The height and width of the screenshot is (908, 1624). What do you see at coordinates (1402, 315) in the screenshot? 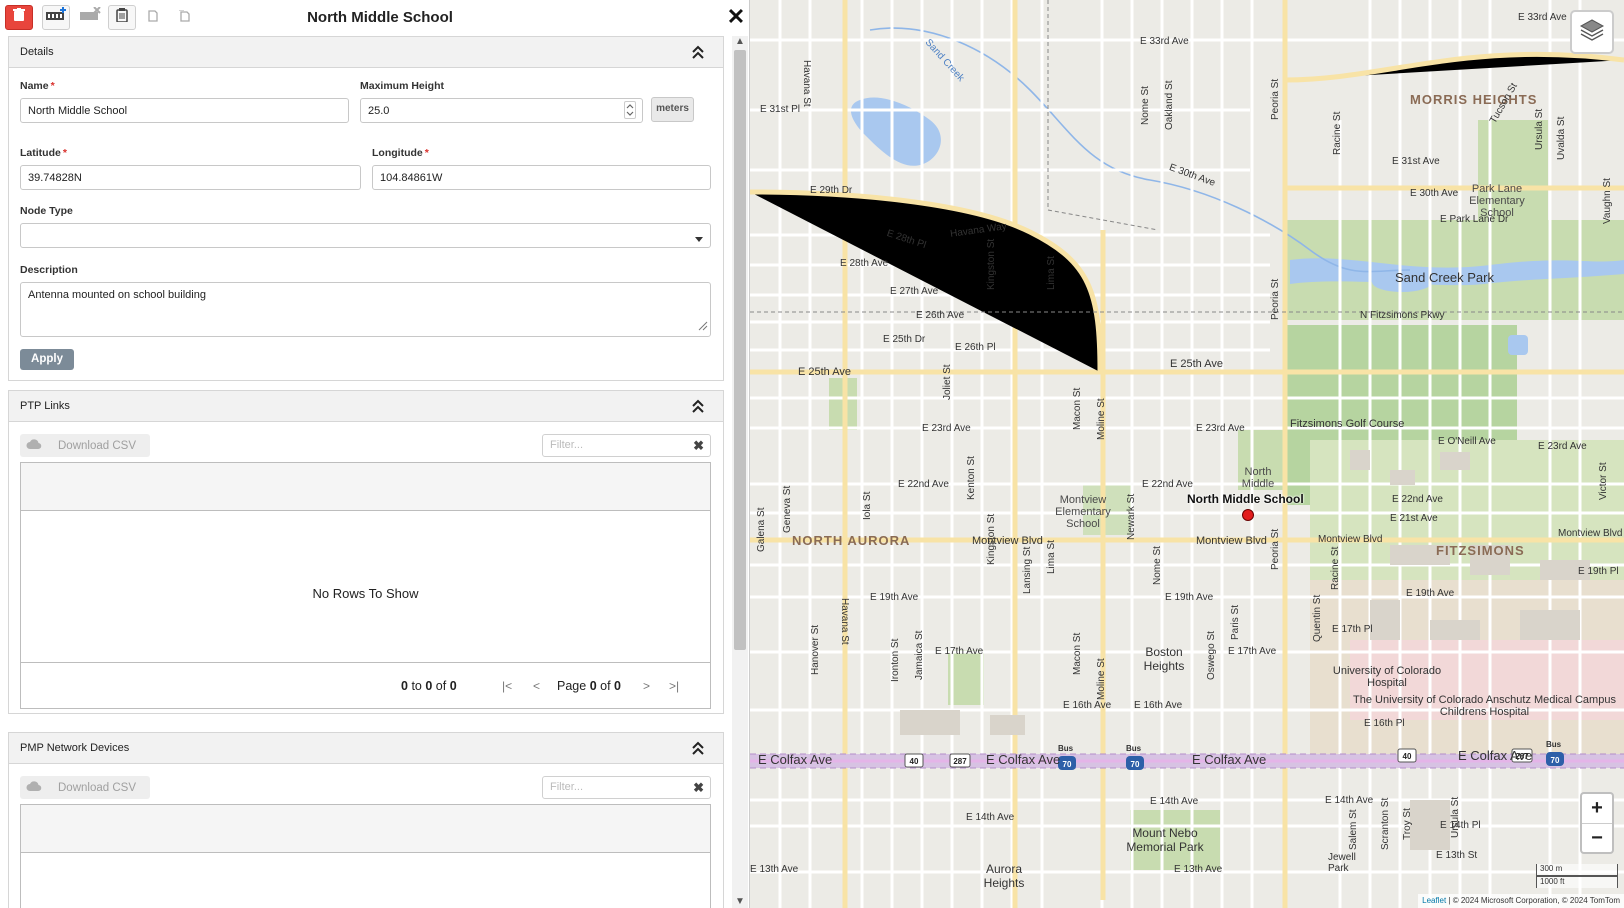
I see `map-street-label: N Fitzsimons Pkwy` at bounding box center [1402, 315].